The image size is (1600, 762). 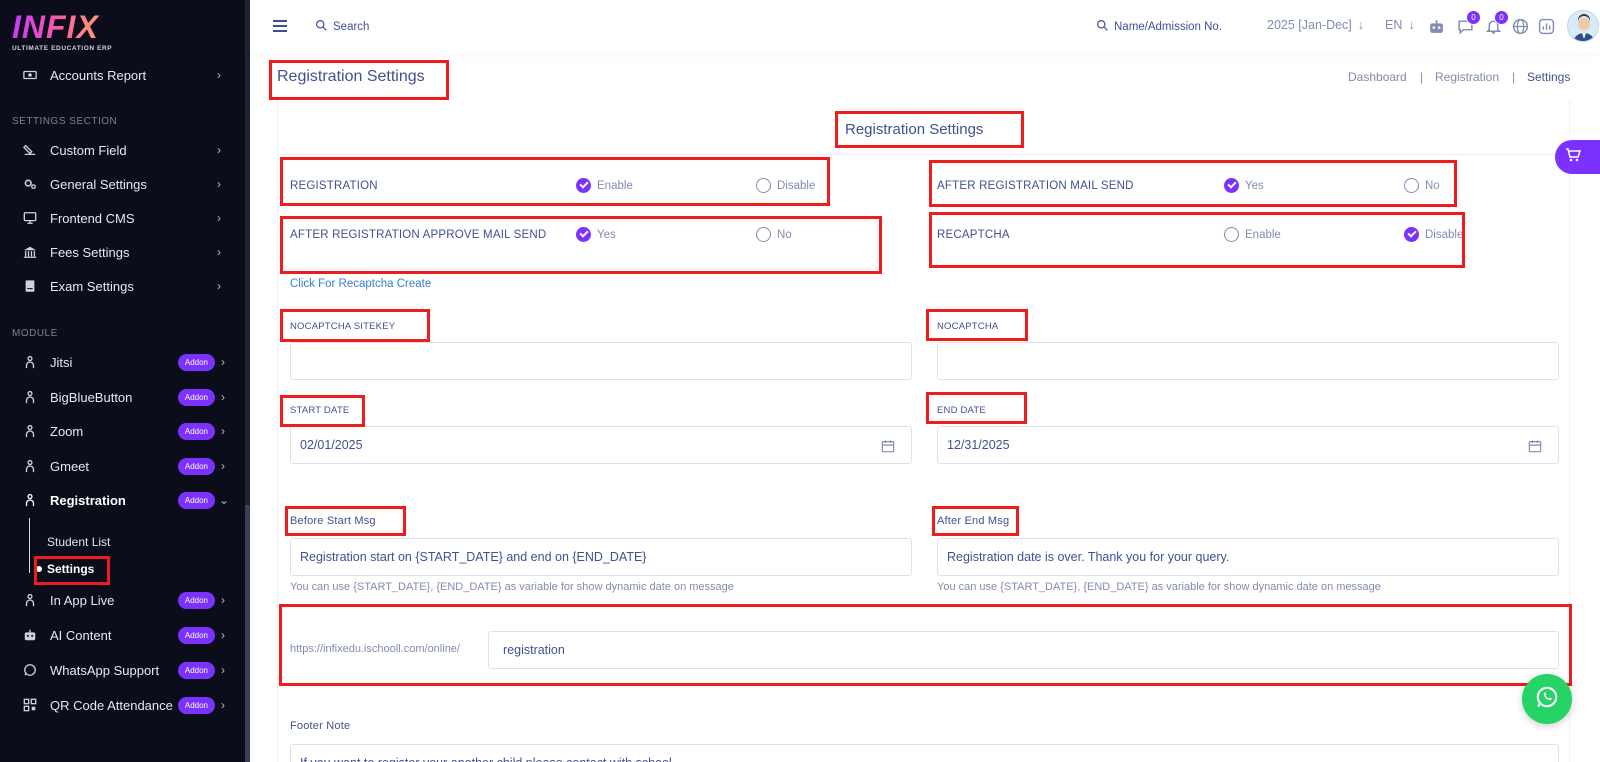 I want to click on approve-mail-yes-radio: Yes, so click(x=596, y=234).